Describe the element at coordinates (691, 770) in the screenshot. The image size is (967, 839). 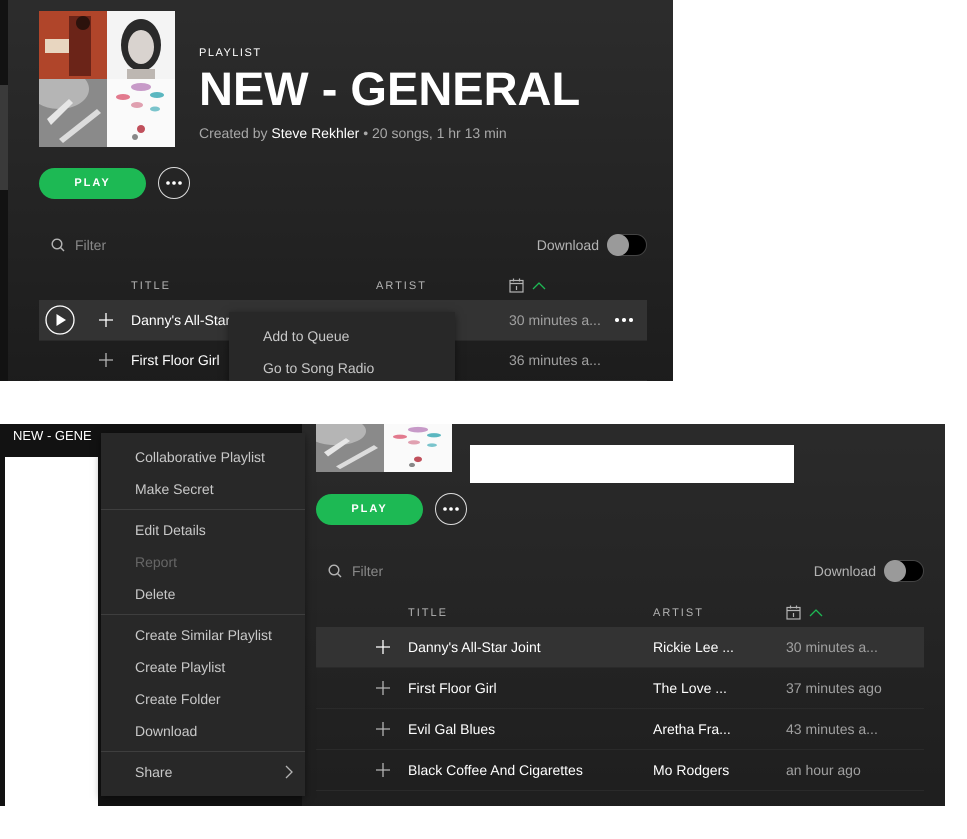
I see `track-artist: Mo Rodgers` at that location.